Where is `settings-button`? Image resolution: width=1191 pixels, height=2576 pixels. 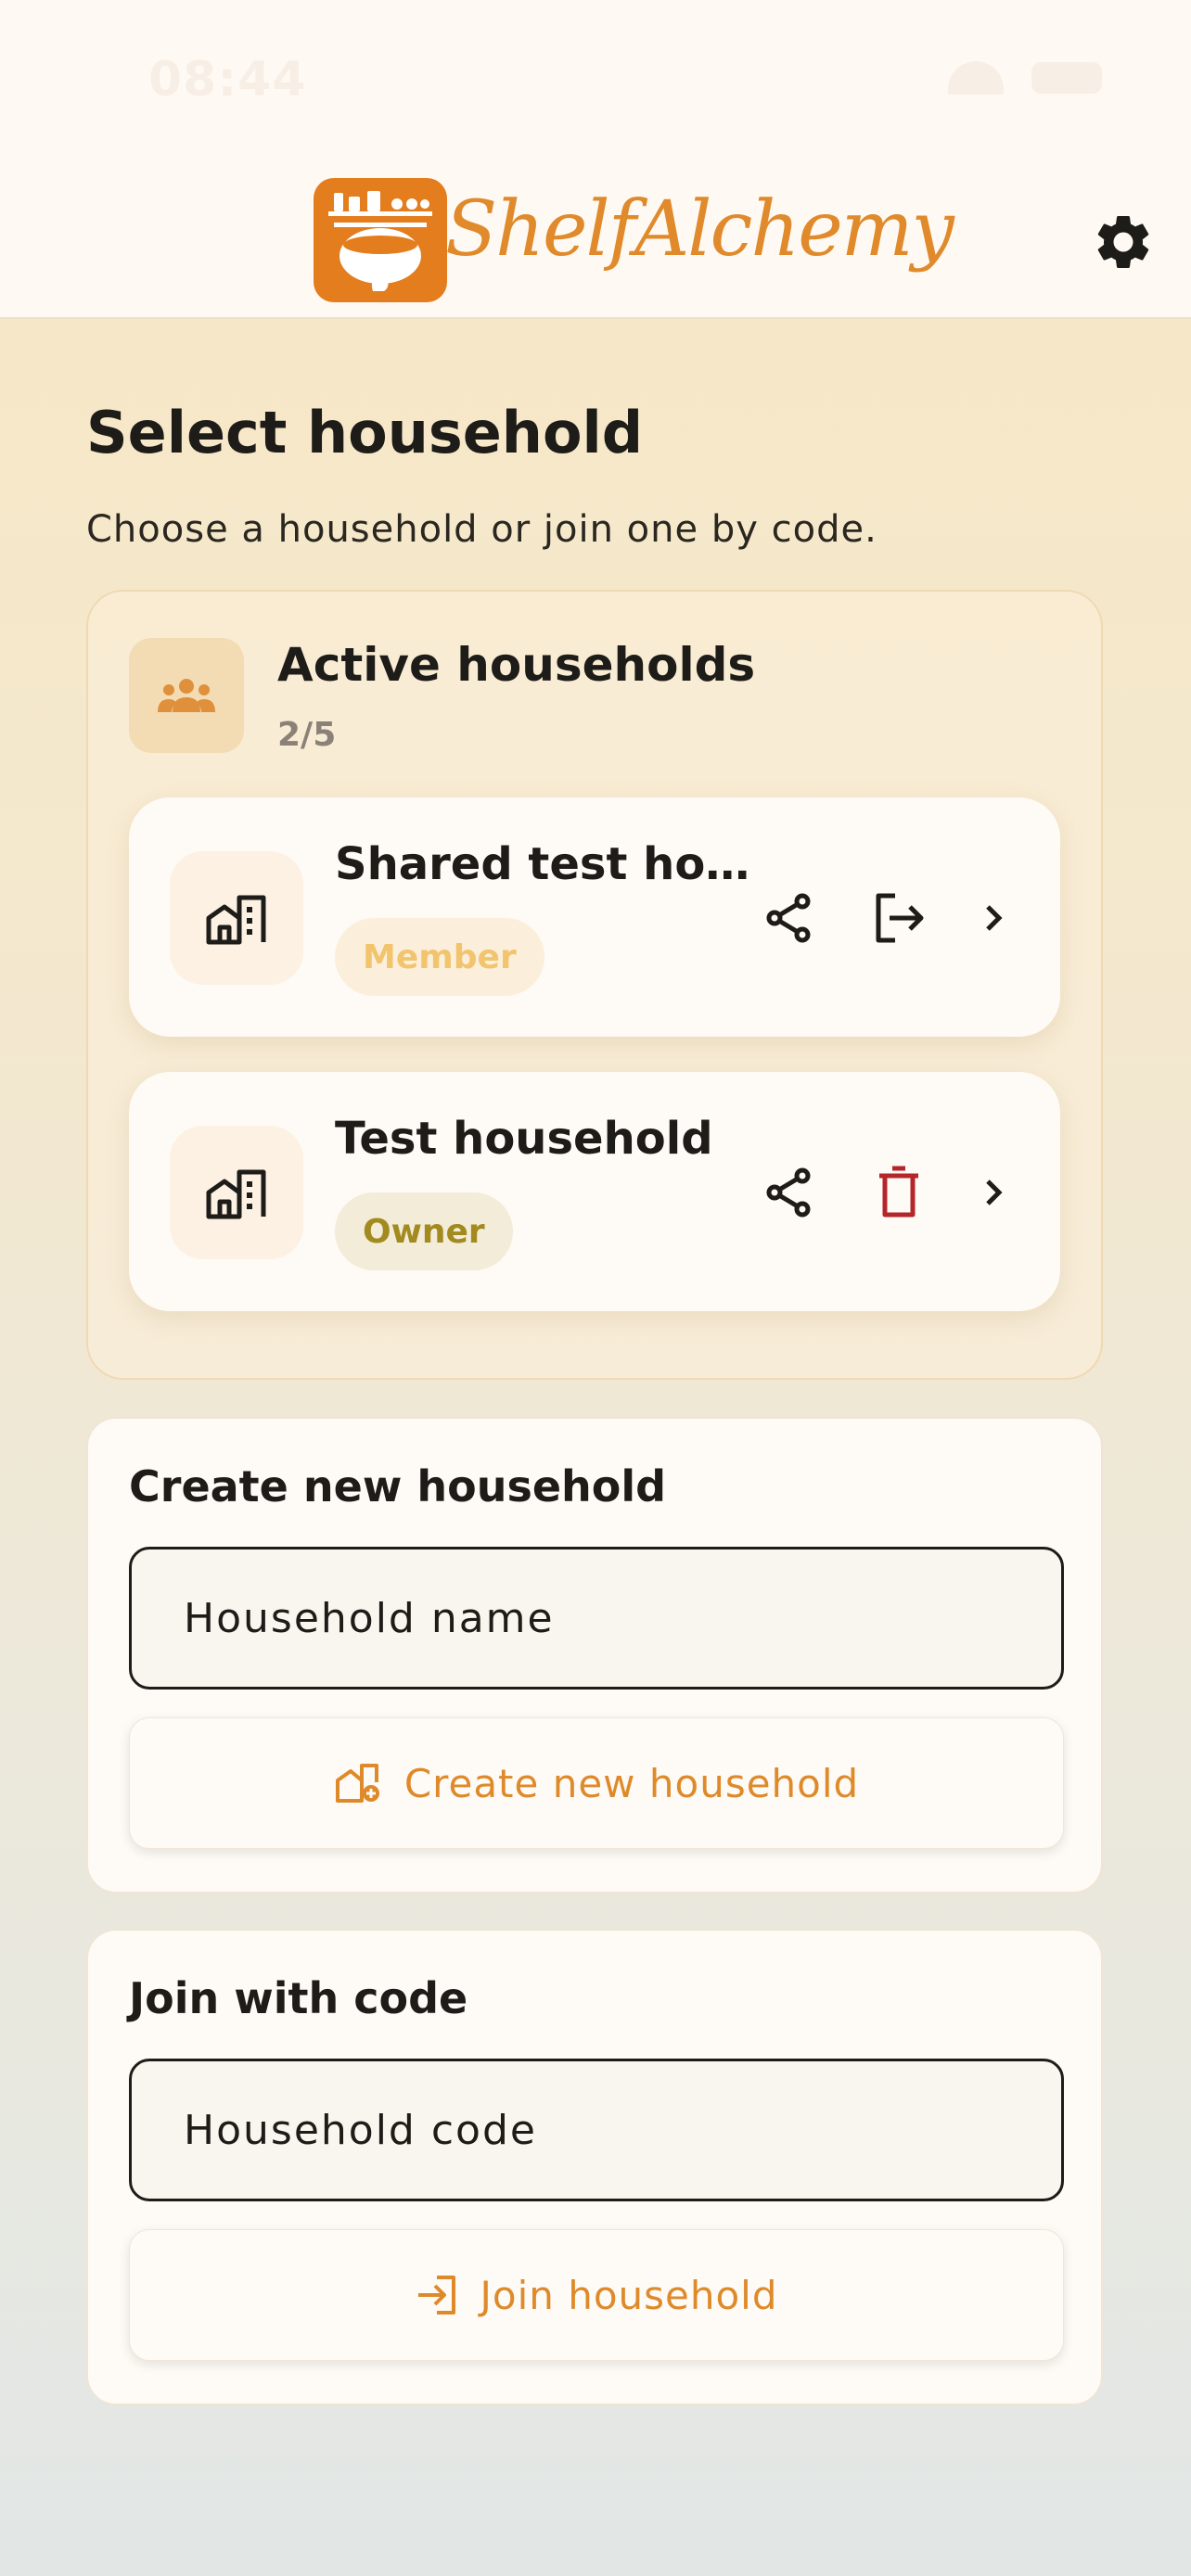 settings-button is located at coordinates (1123, 242).